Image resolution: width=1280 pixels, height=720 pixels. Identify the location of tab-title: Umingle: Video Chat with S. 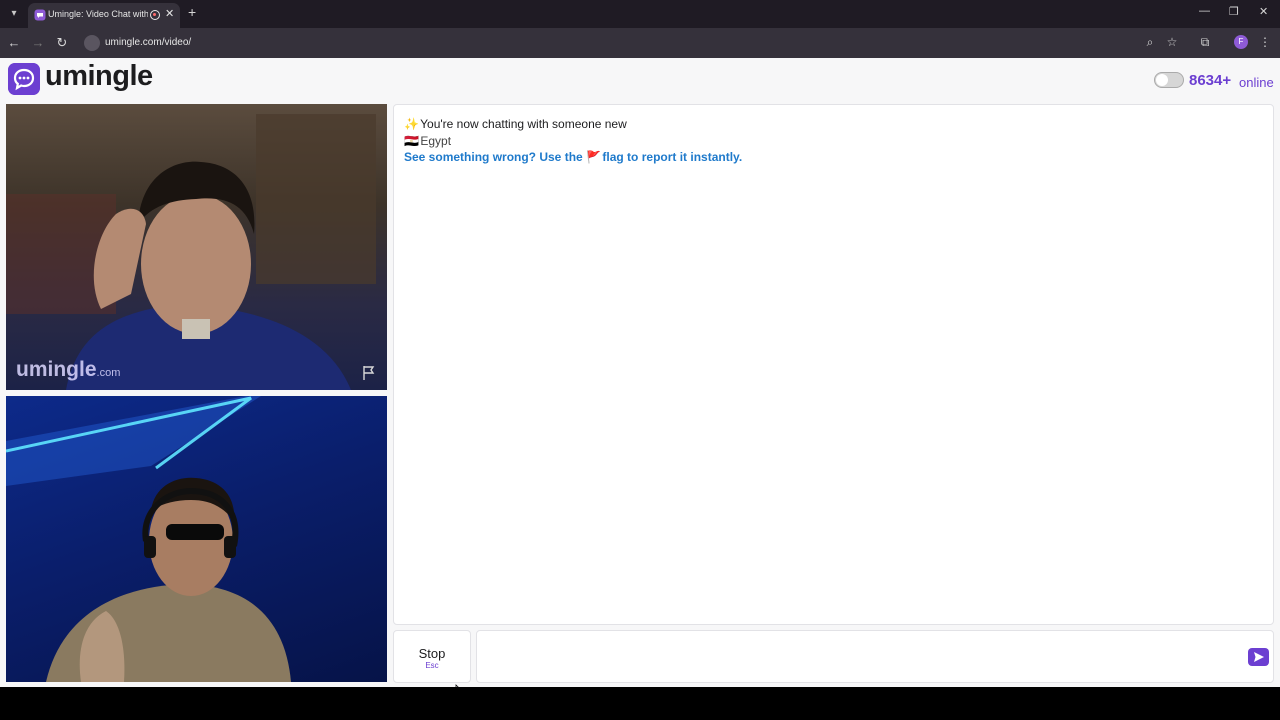
(98, 14).